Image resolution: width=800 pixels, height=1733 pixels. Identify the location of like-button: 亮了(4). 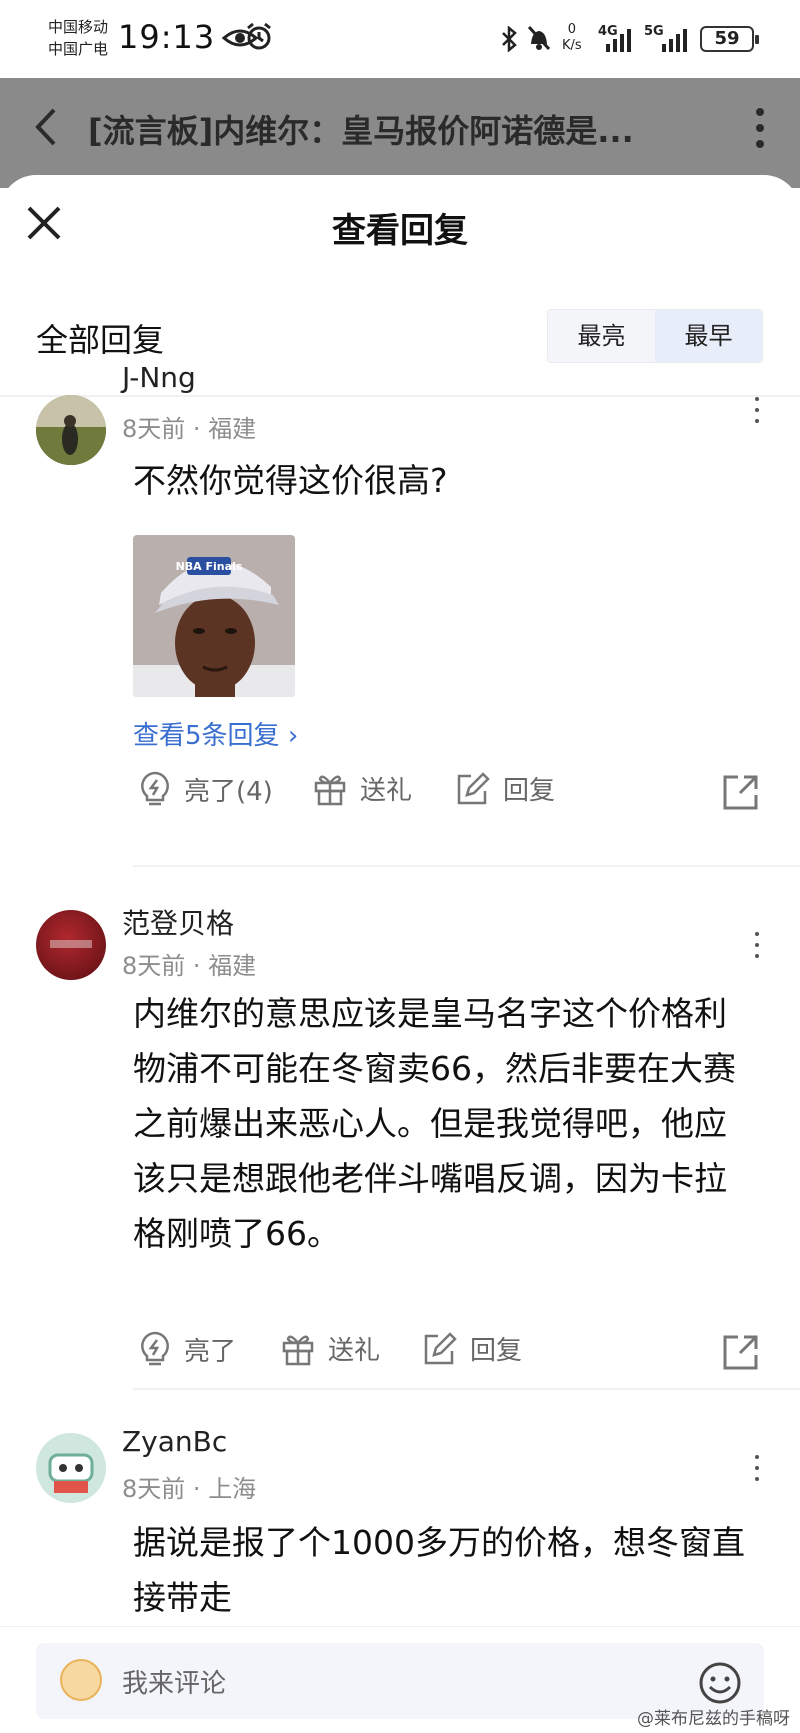
(205, 789).